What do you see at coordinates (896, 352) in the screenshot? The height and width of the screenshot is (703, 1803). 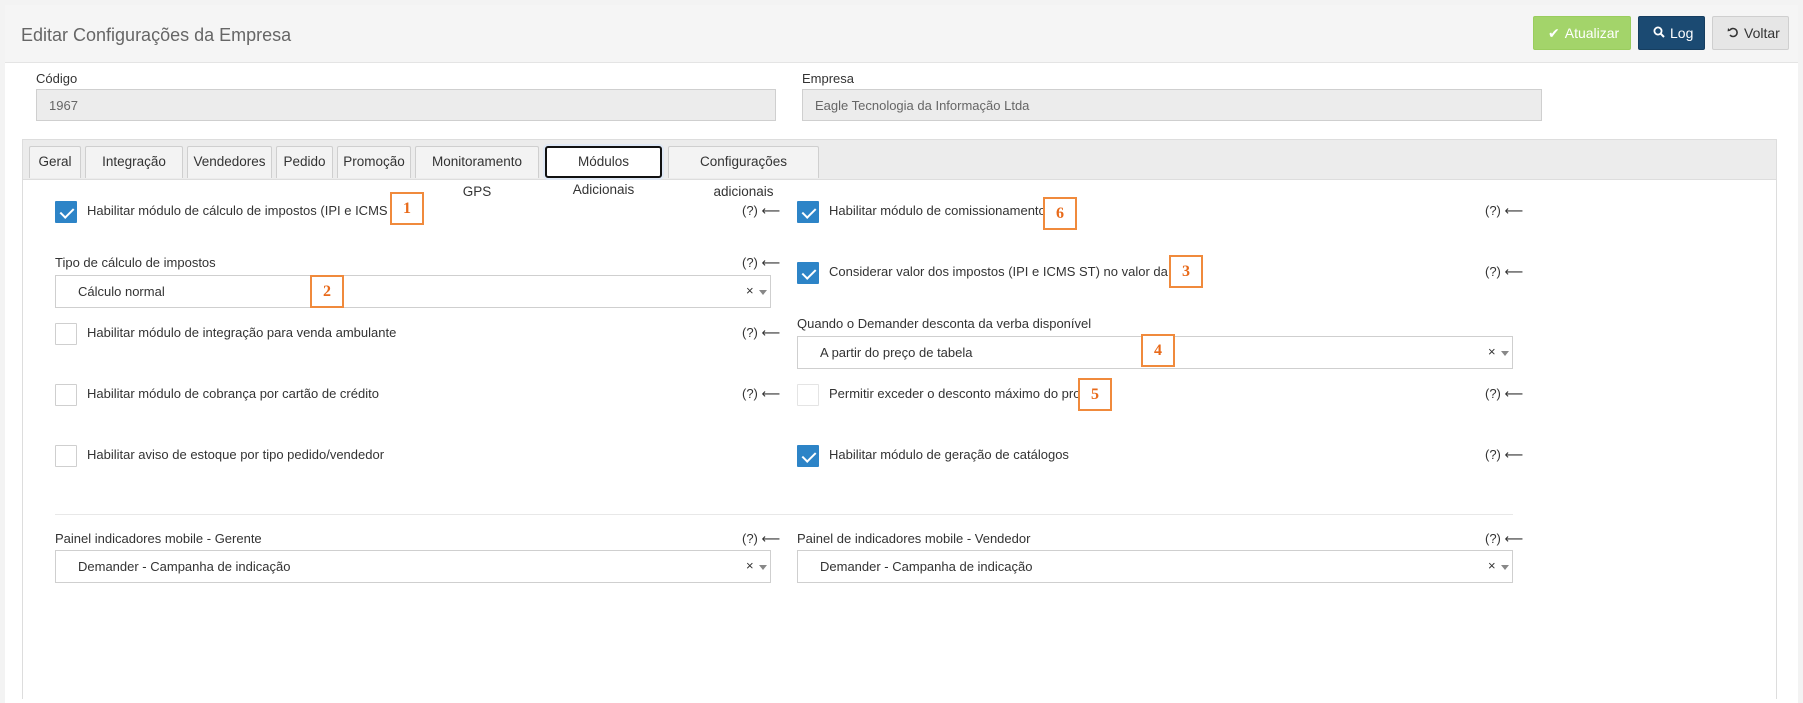 I see `discount-when-value: A partir do preço de tabela` at bounding box center [896, 352].